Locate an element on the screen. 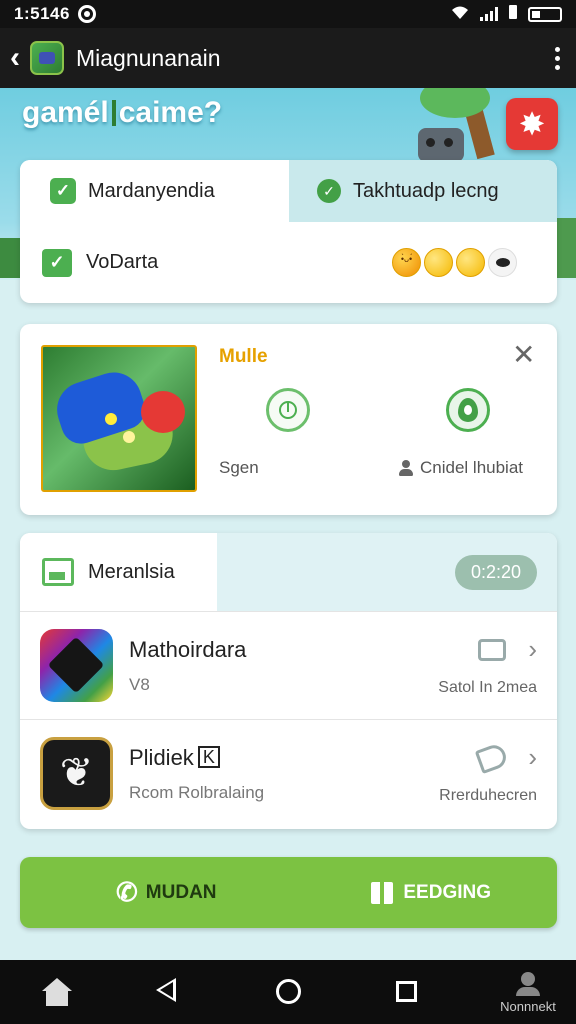 The image size is (576, 1024). hero-left-decoration is located at coordinates (10, 258).